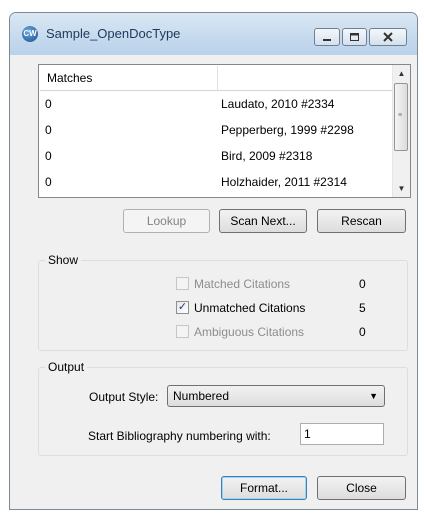 This screenshot has height=516, width=424. Describe the element at coordinates (361, 488) in the screenshot. I see `close-button: Close` at that location.